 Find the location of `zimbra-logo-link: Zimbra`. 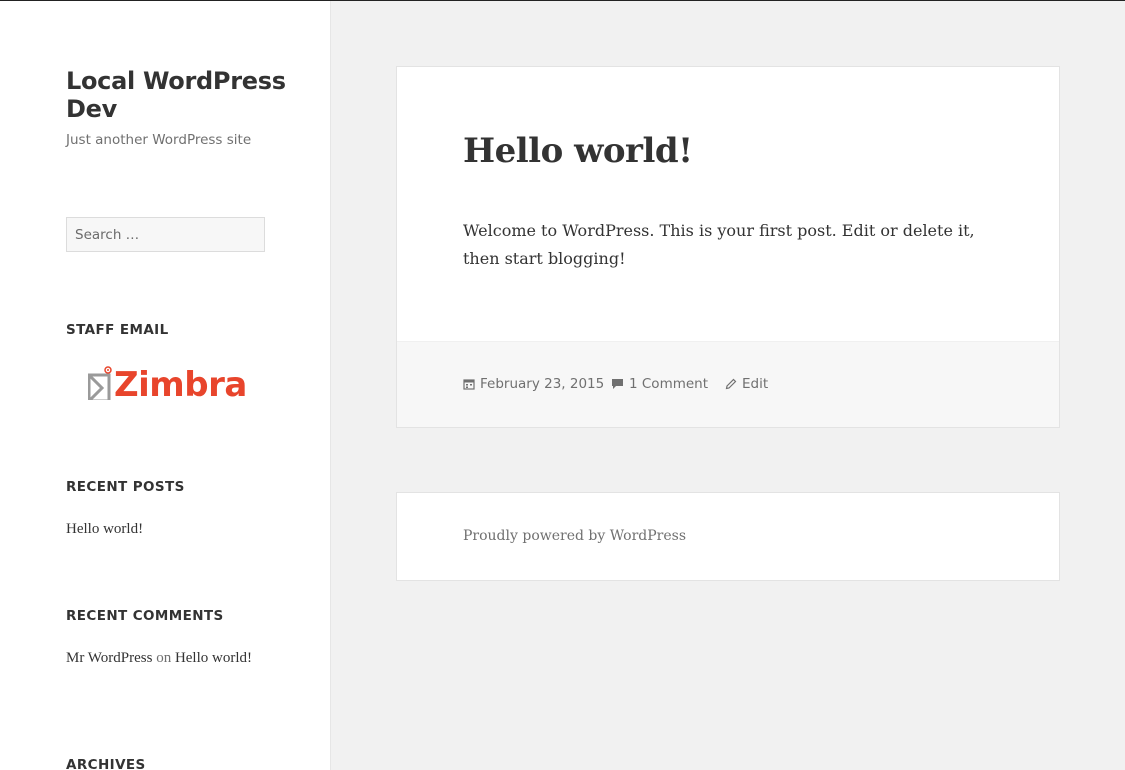

zimbra-logo-link: Zimbra is located at coordinates (167, 385).